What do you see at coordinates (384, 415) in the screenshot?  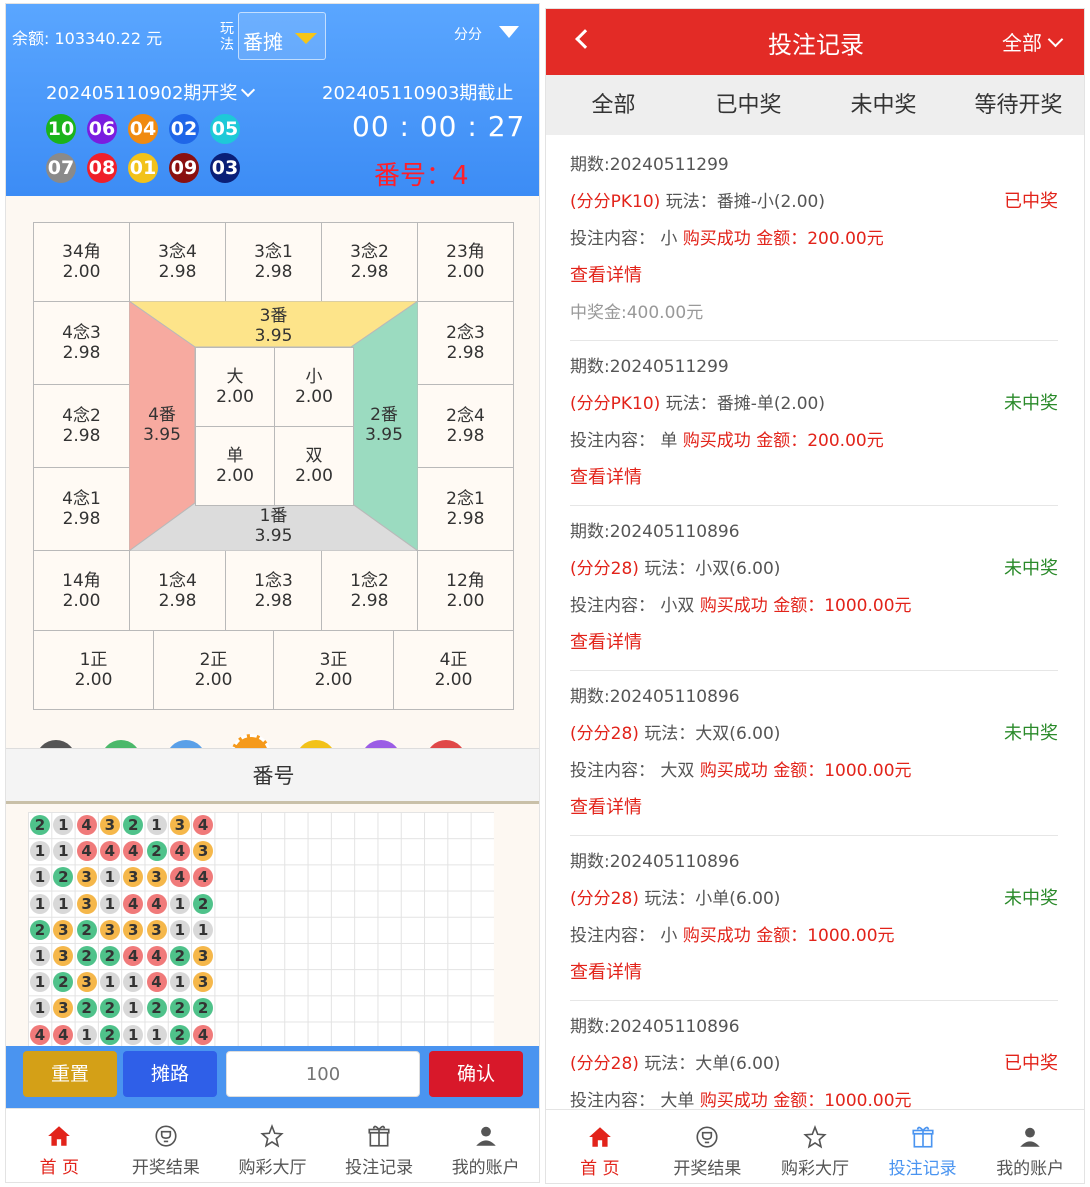 I see `bet-name: 2番` at bounding box center [384, 415].